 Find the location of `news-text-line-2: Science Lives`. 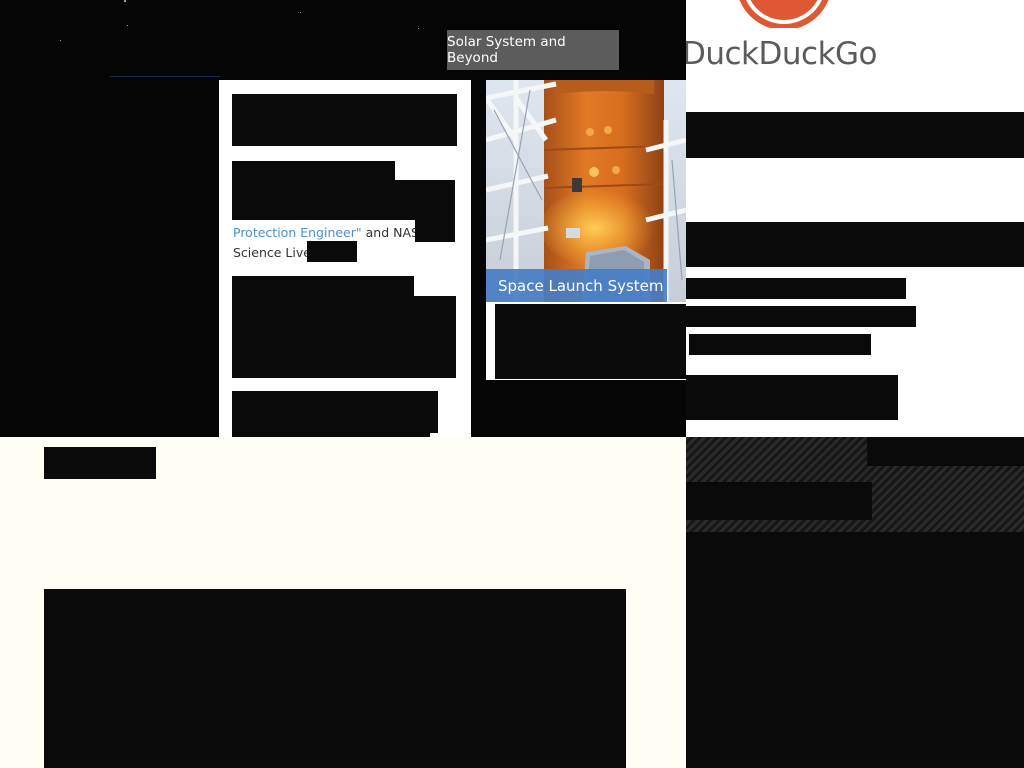

news-text-line-2: Science Lives is located at coordinates (275, 252).